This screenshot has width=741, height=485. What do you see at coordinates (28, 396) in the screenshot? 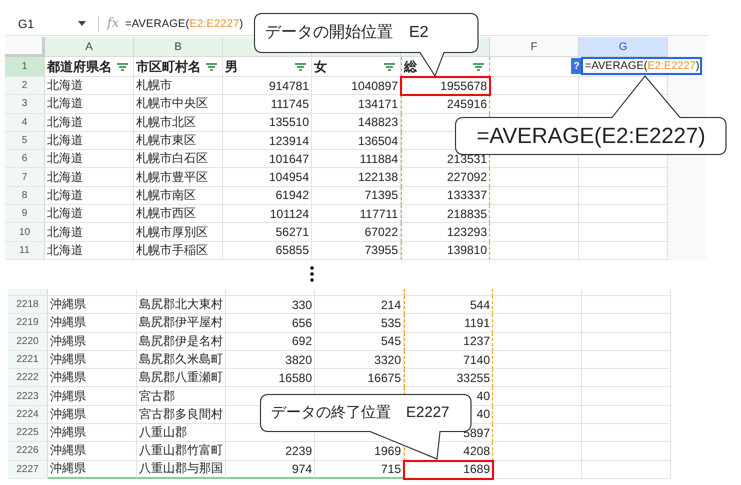
I see `row-number: 2223` at bounding box center [28, 396].